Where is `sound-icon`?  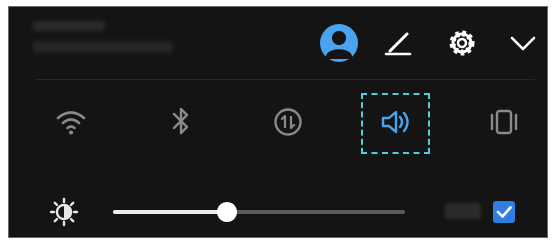
sound-icon is located at coordinates (396, 122).